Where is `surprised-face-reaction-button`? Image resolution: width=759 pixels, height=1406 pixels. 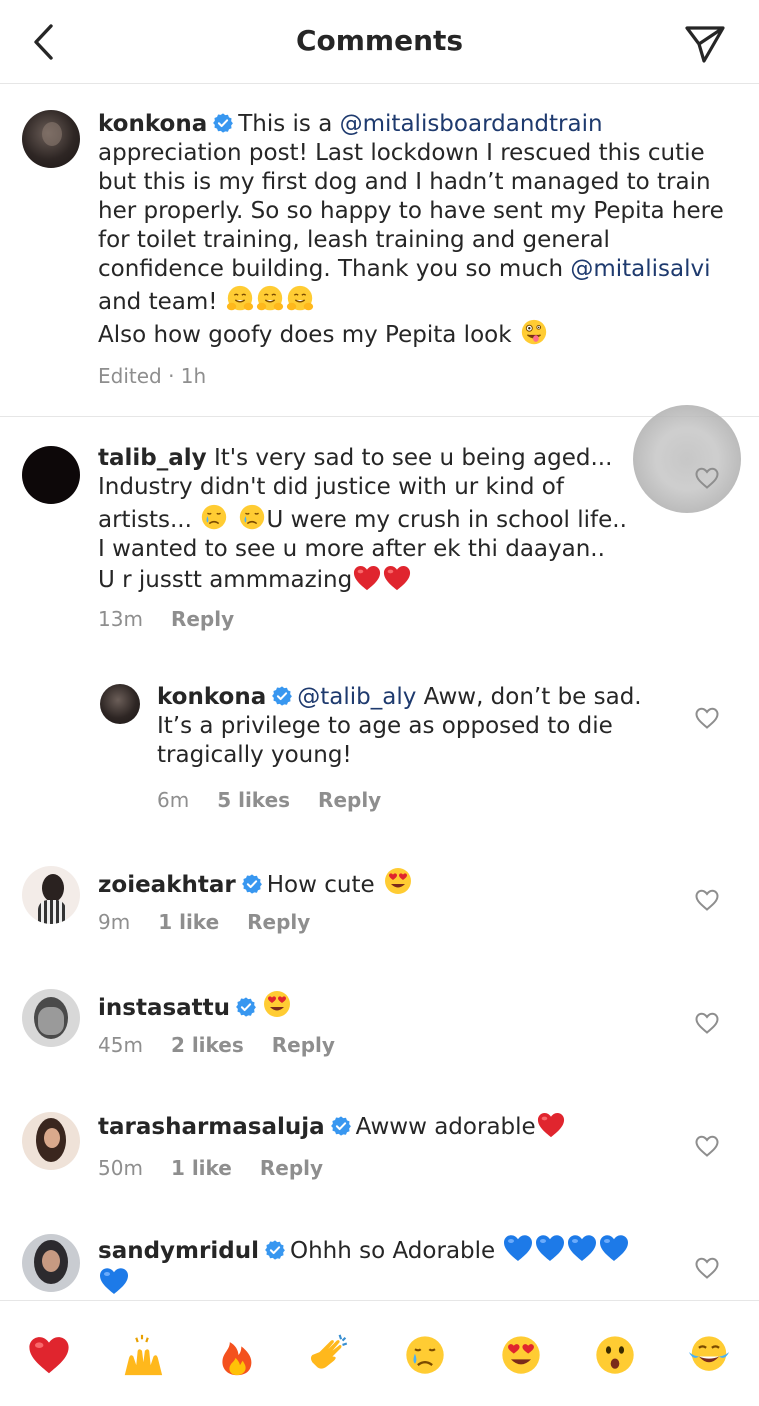 surprised-face-reaction-button is located at coordinates (615, 1355).